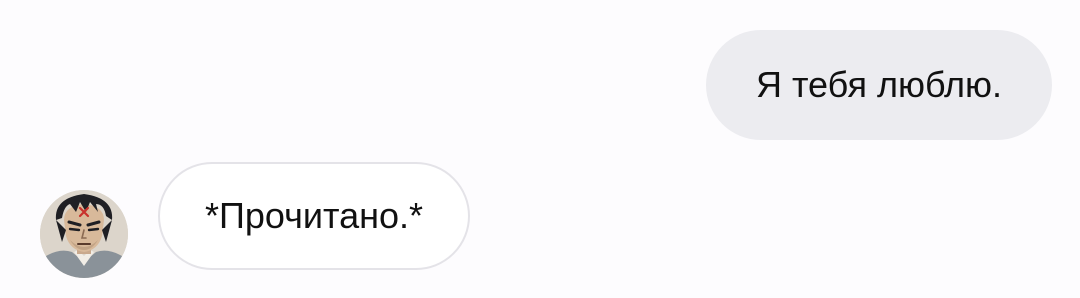 The image size is (1080, 298). I want to click on outgoing-message-bubble: Я тебя люблю., so click(879, 85).